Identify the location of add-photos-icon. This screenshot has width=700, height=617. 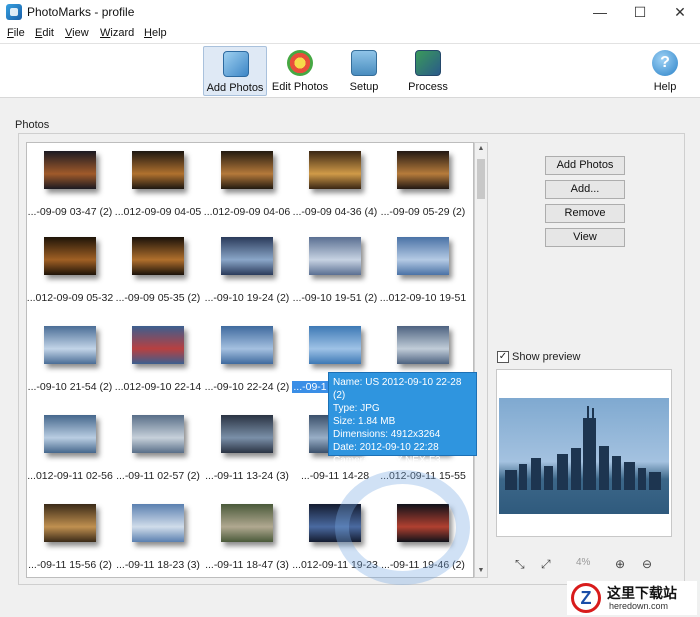
(236, 64).